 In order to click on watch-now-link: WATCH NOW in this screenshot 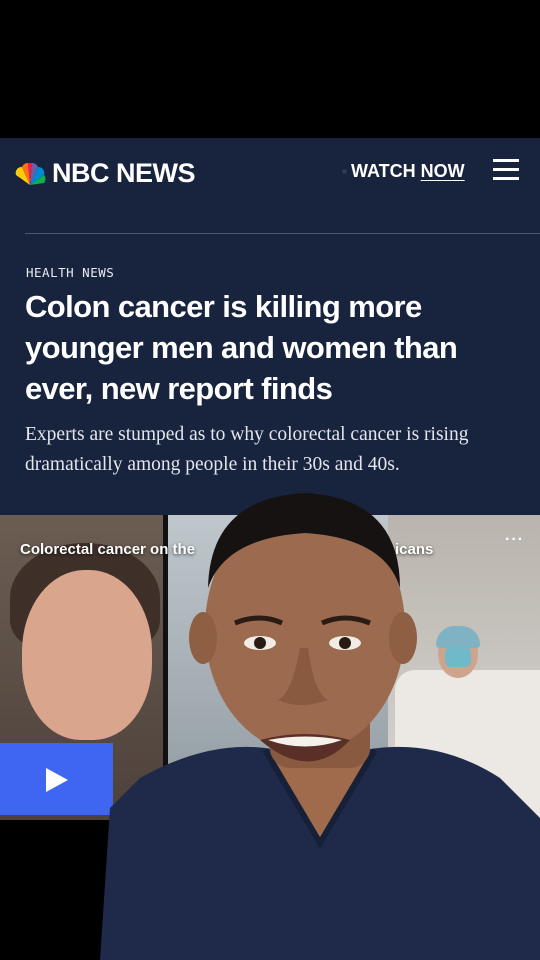, I will do `click(403, 171)`.